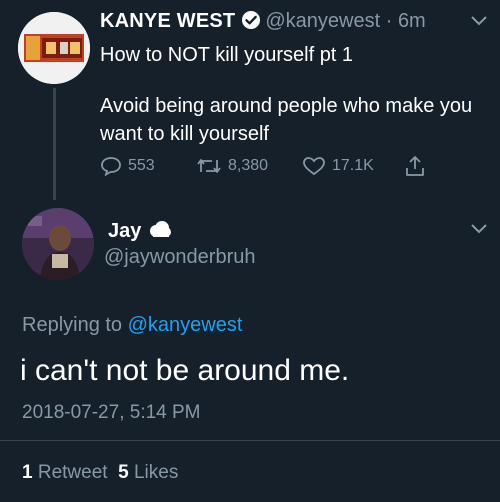 This screenshot has width=500, height=502. I want to click on kanye-avatar, so click(54, 48).